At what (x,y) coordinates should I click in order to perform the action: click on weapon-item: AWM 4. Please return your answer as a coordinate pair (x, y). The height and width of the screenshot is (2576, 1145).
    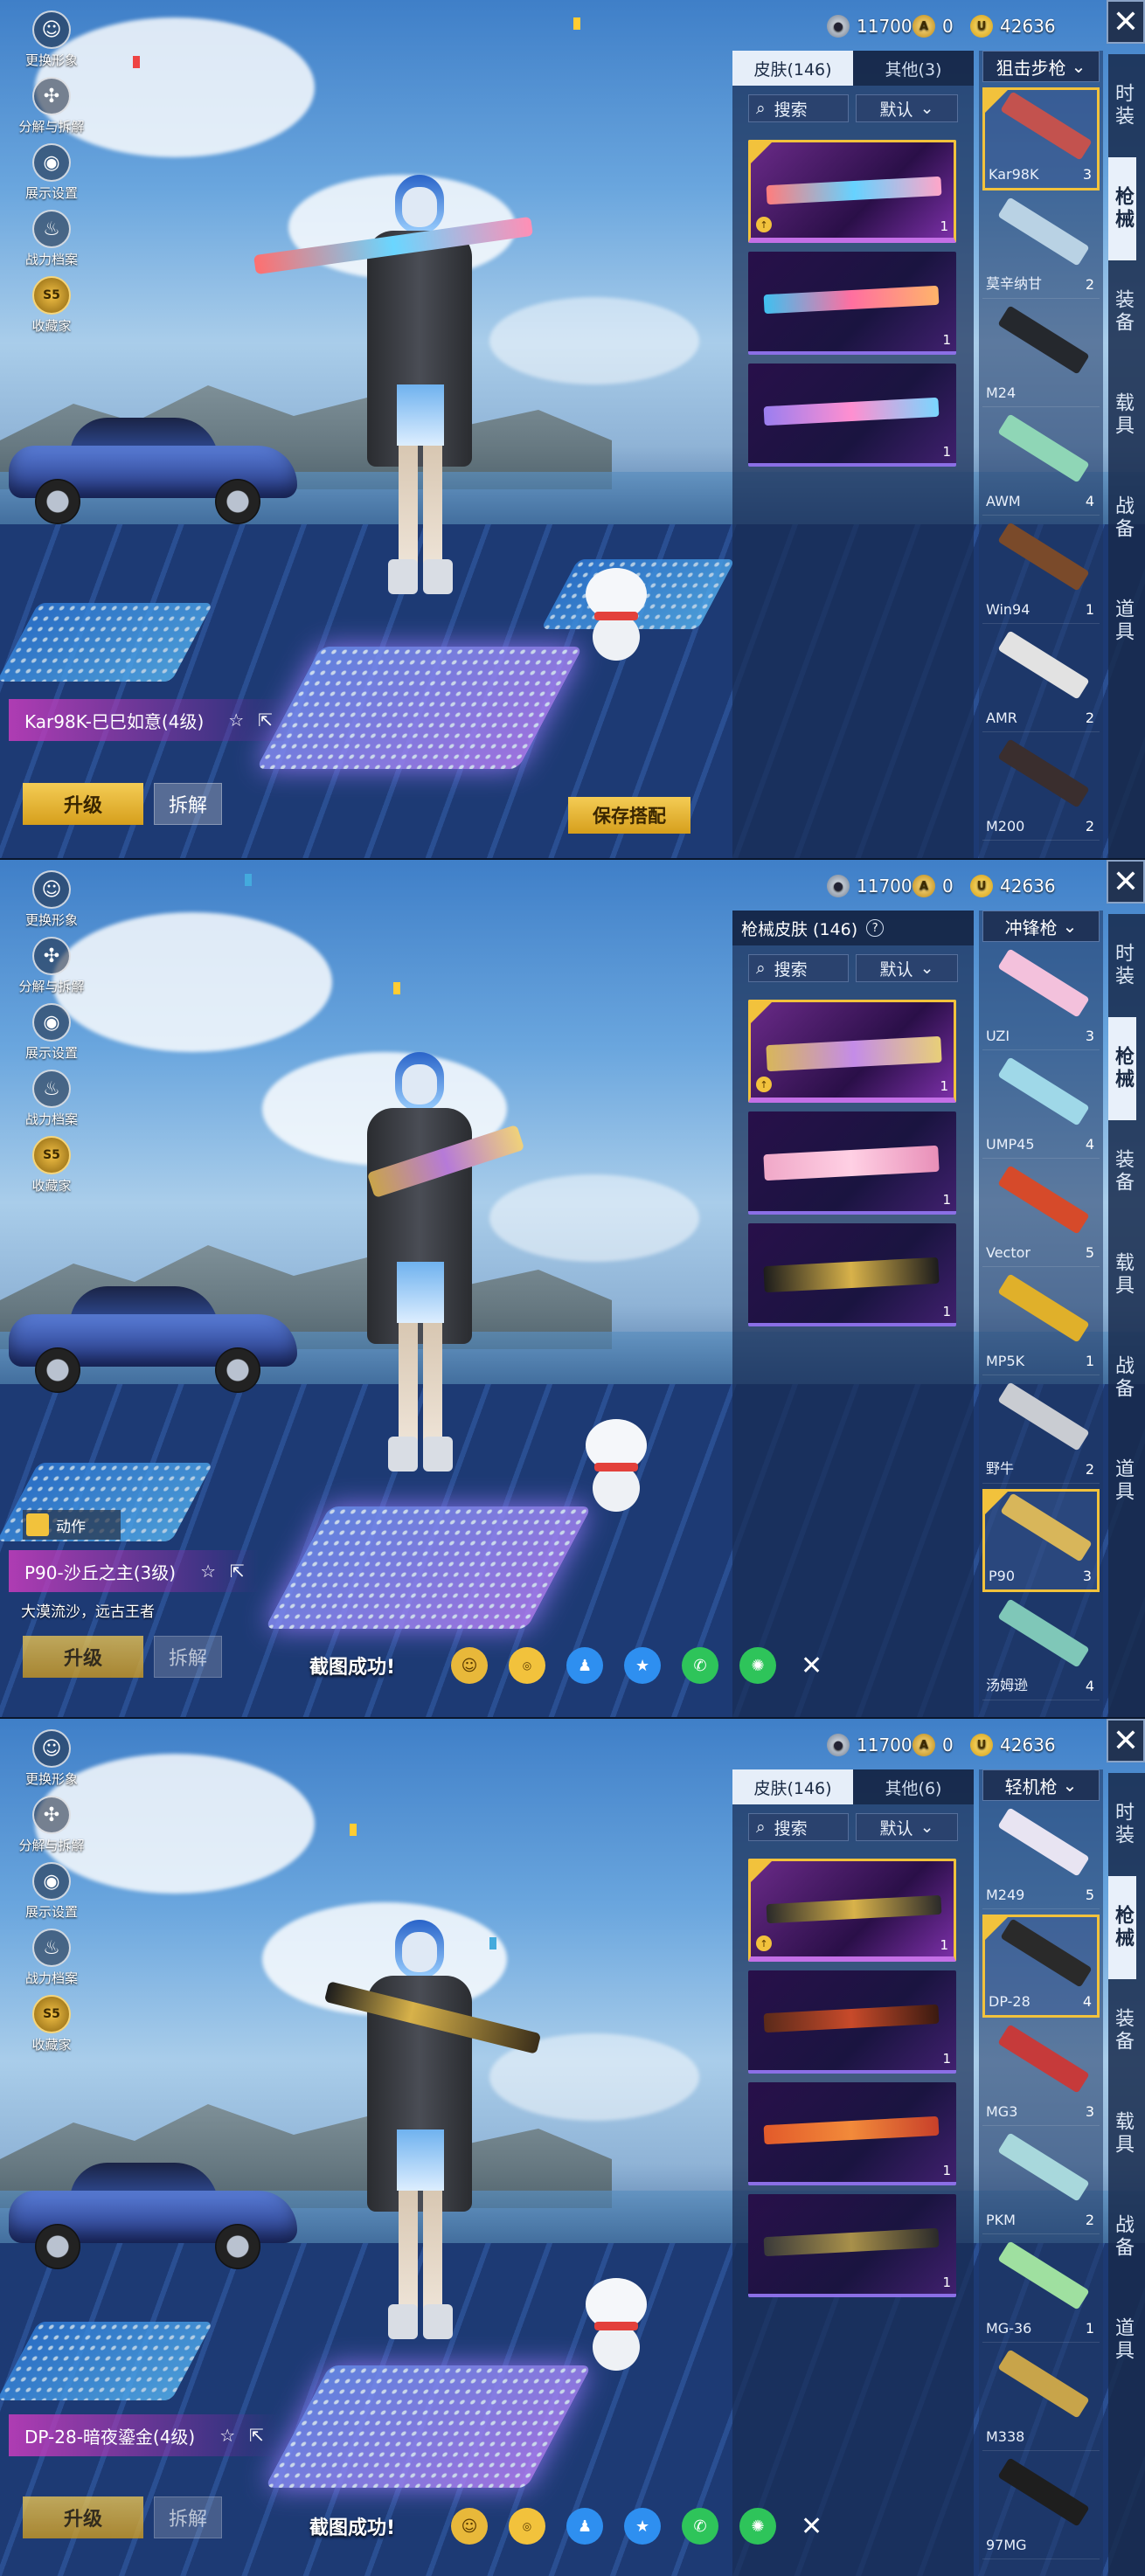
    Looking at the image, I should click on (1041, 464).